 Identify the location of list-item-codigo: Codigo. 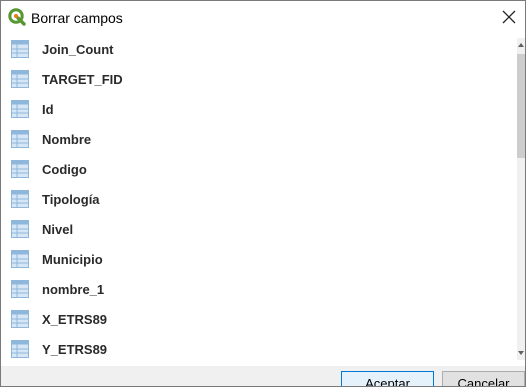
(259, 169).